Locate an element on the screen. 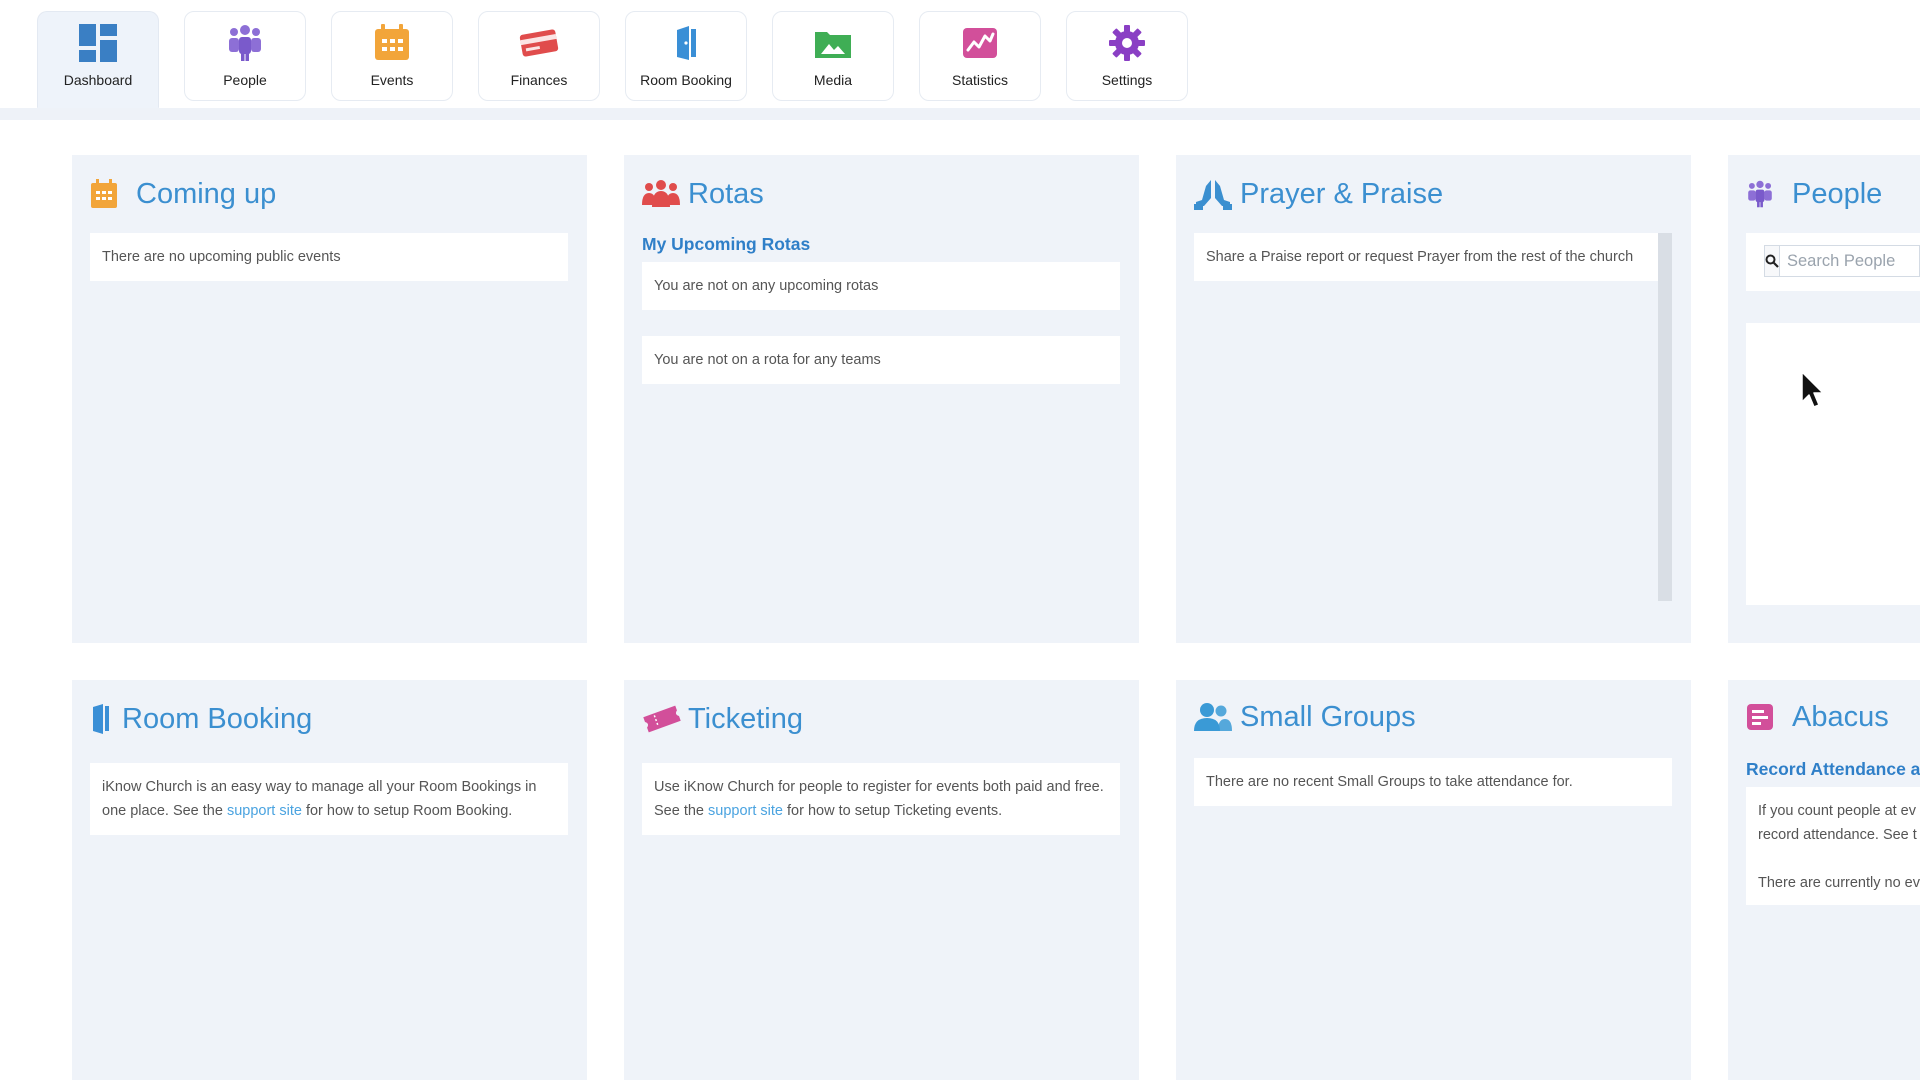  abacus-text-line-1: If you count people at ev is located at coordinates (1837, 811).